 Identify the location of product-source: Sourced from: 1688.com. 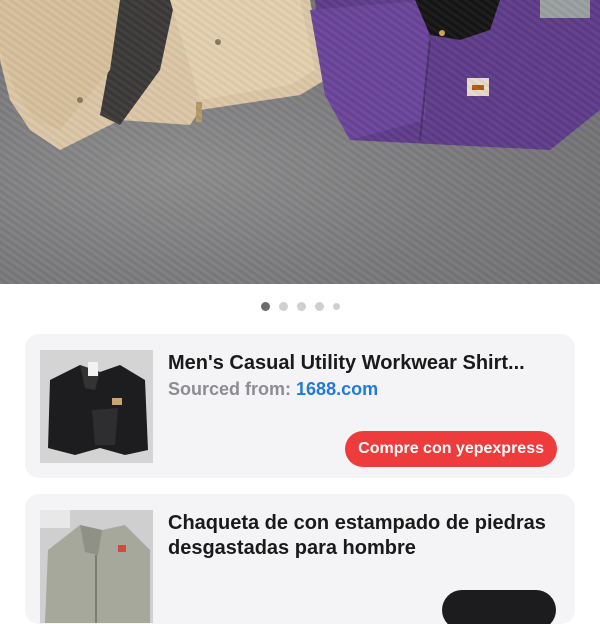
(273, 389).